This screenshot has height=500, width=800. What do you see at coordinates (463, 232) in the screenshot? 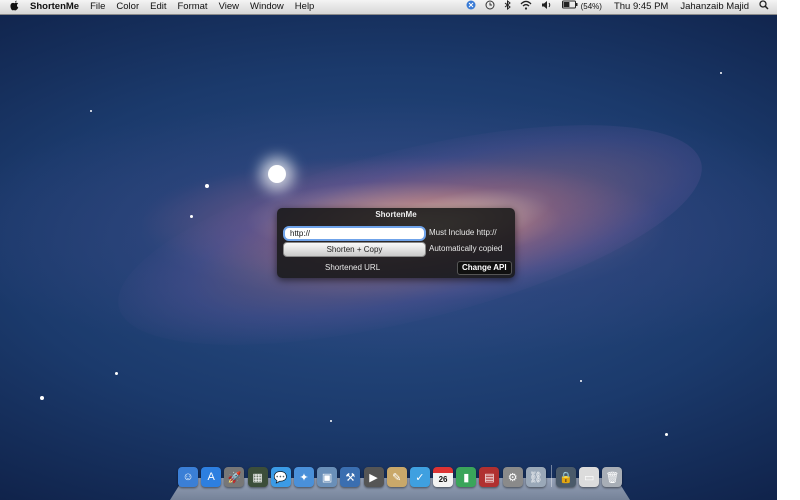
I see `url-hint: Must Include http://` at bounding box center [463, 232].